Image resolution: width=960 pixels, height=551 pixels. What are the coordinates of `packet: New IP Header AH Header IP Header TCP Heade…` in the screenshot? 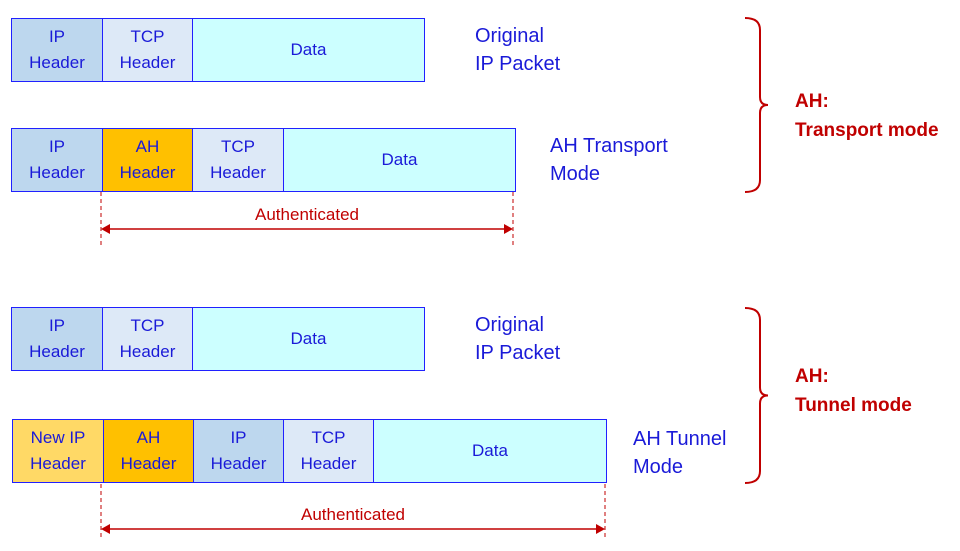 It's located at (309, 451).